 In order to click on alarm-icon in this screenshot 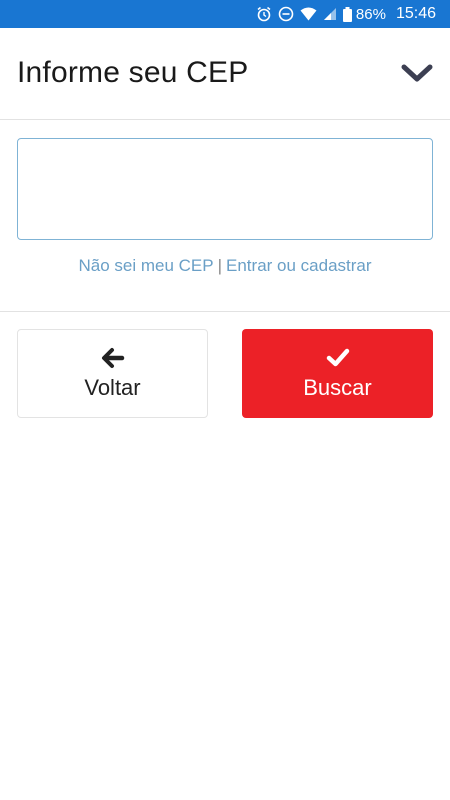, I will do `click(264, 14)`.